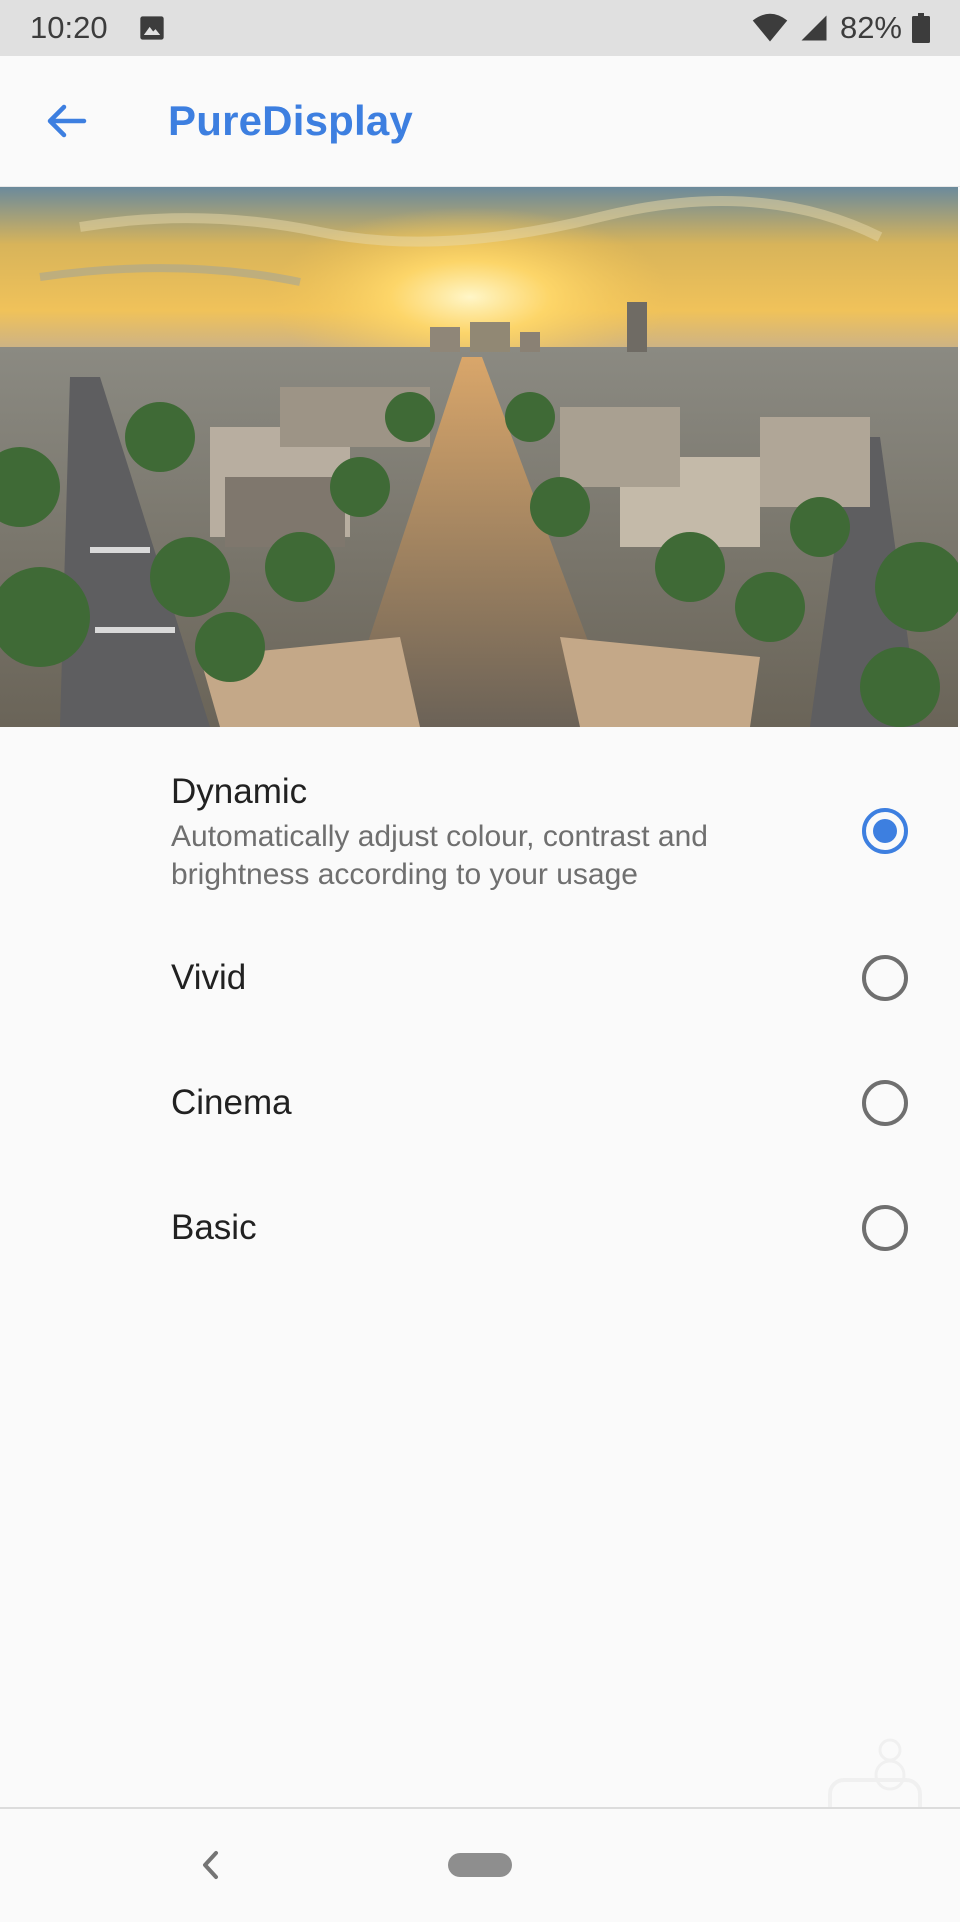 The image size is (960, 1922). I want to click on arrow-left-icon, so click(67, 121).